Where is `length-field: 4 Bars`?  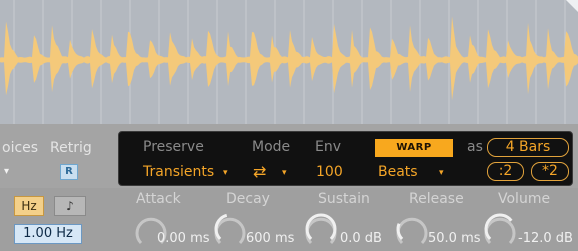 length-field: 4 Bars is located at coordinates (528, 147).